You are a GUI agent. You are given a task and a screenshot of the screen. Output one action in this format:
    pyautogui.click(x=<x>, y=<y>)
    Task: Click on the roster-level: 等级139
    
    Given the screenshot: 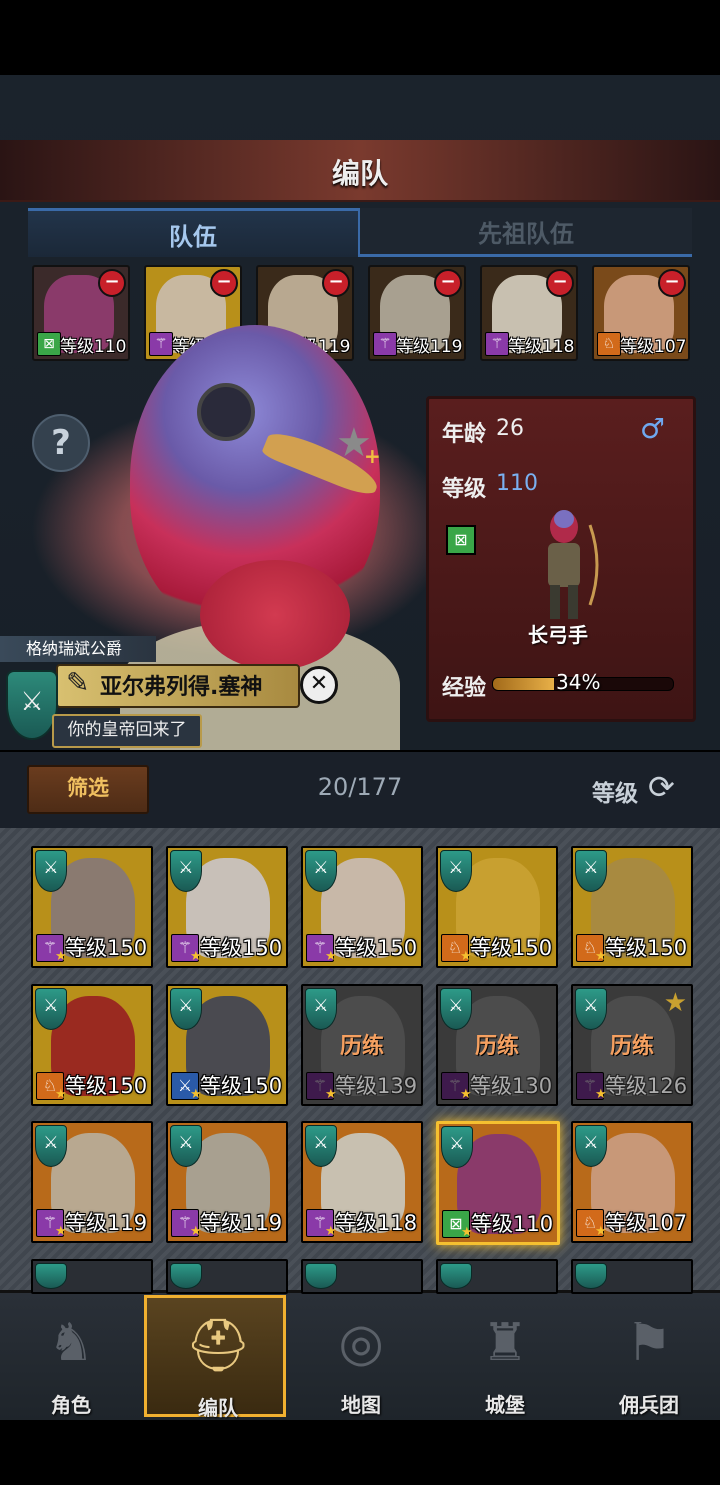 What is the action you would take?
    pyautogui.click(x=376, y=1086)
    